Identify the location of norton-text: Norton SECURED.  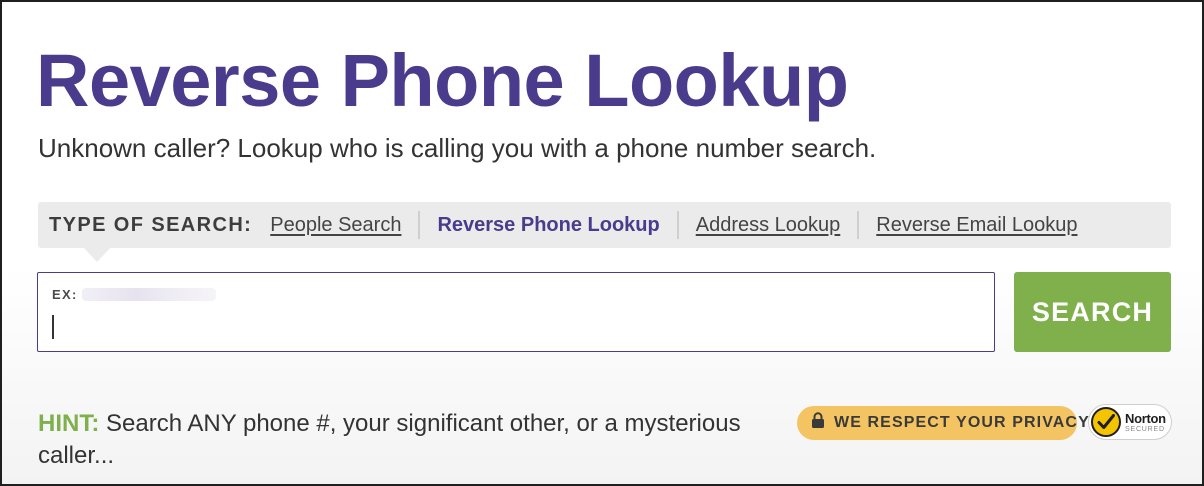
(1145, 422).